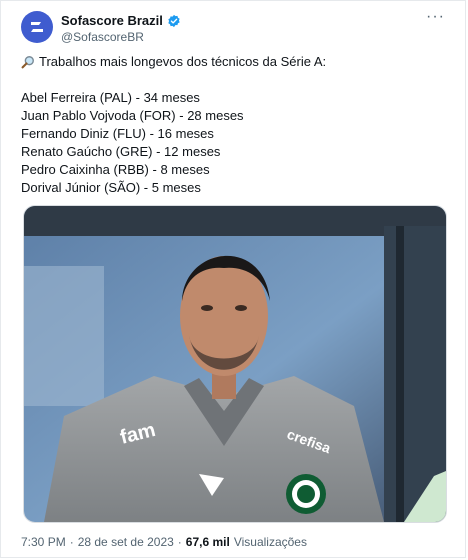 This screenshot has height=560, width=468. Describe the element at coordinates (115, 169) in the screenshot. I see `coach-line-5: Pedro Caixinha (RBB) - 8 meses` at that location.